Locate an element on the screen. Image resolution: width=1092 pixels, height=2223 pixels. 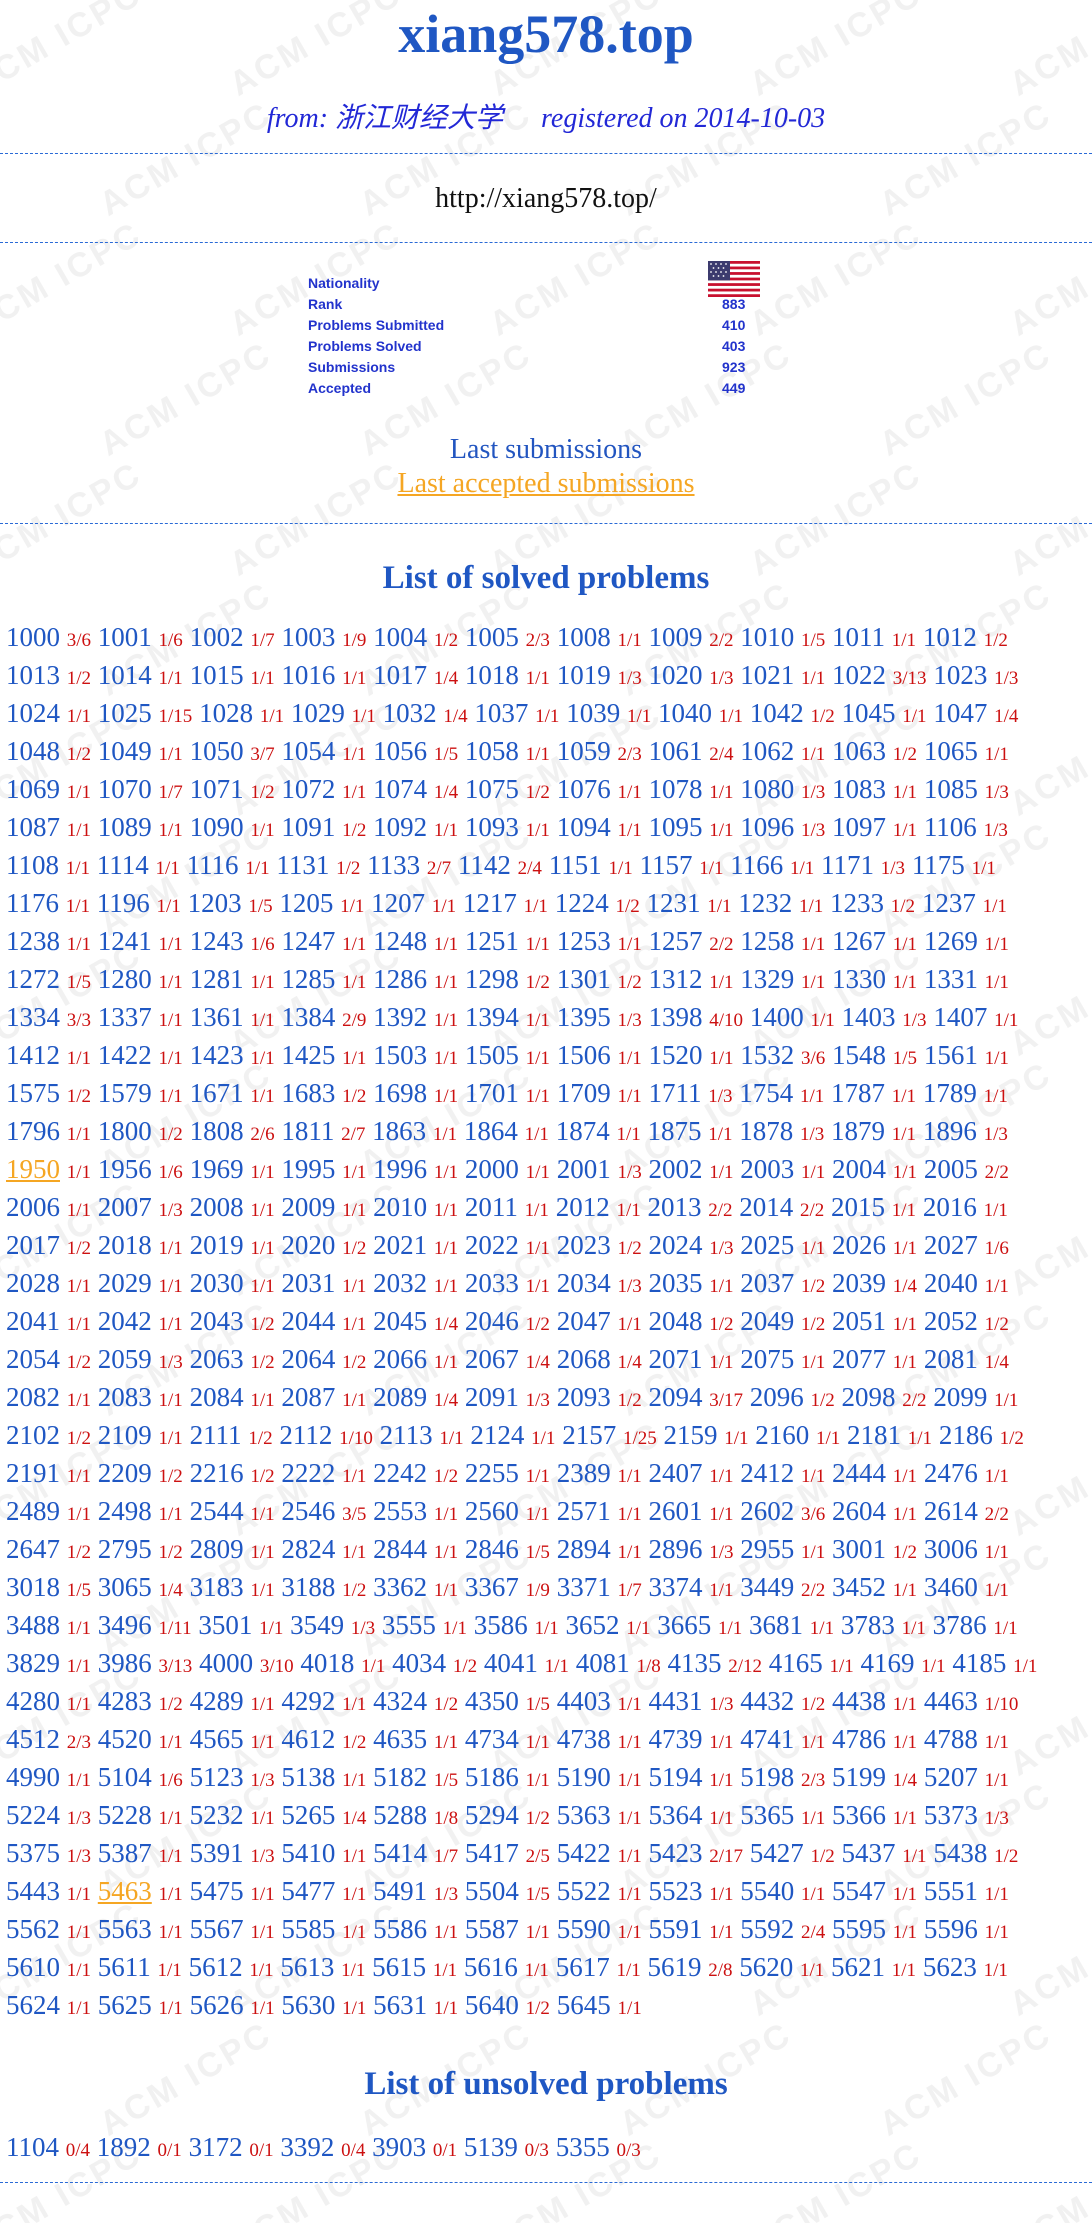
problem-link: 1269 is located at coordinates (951, 941).